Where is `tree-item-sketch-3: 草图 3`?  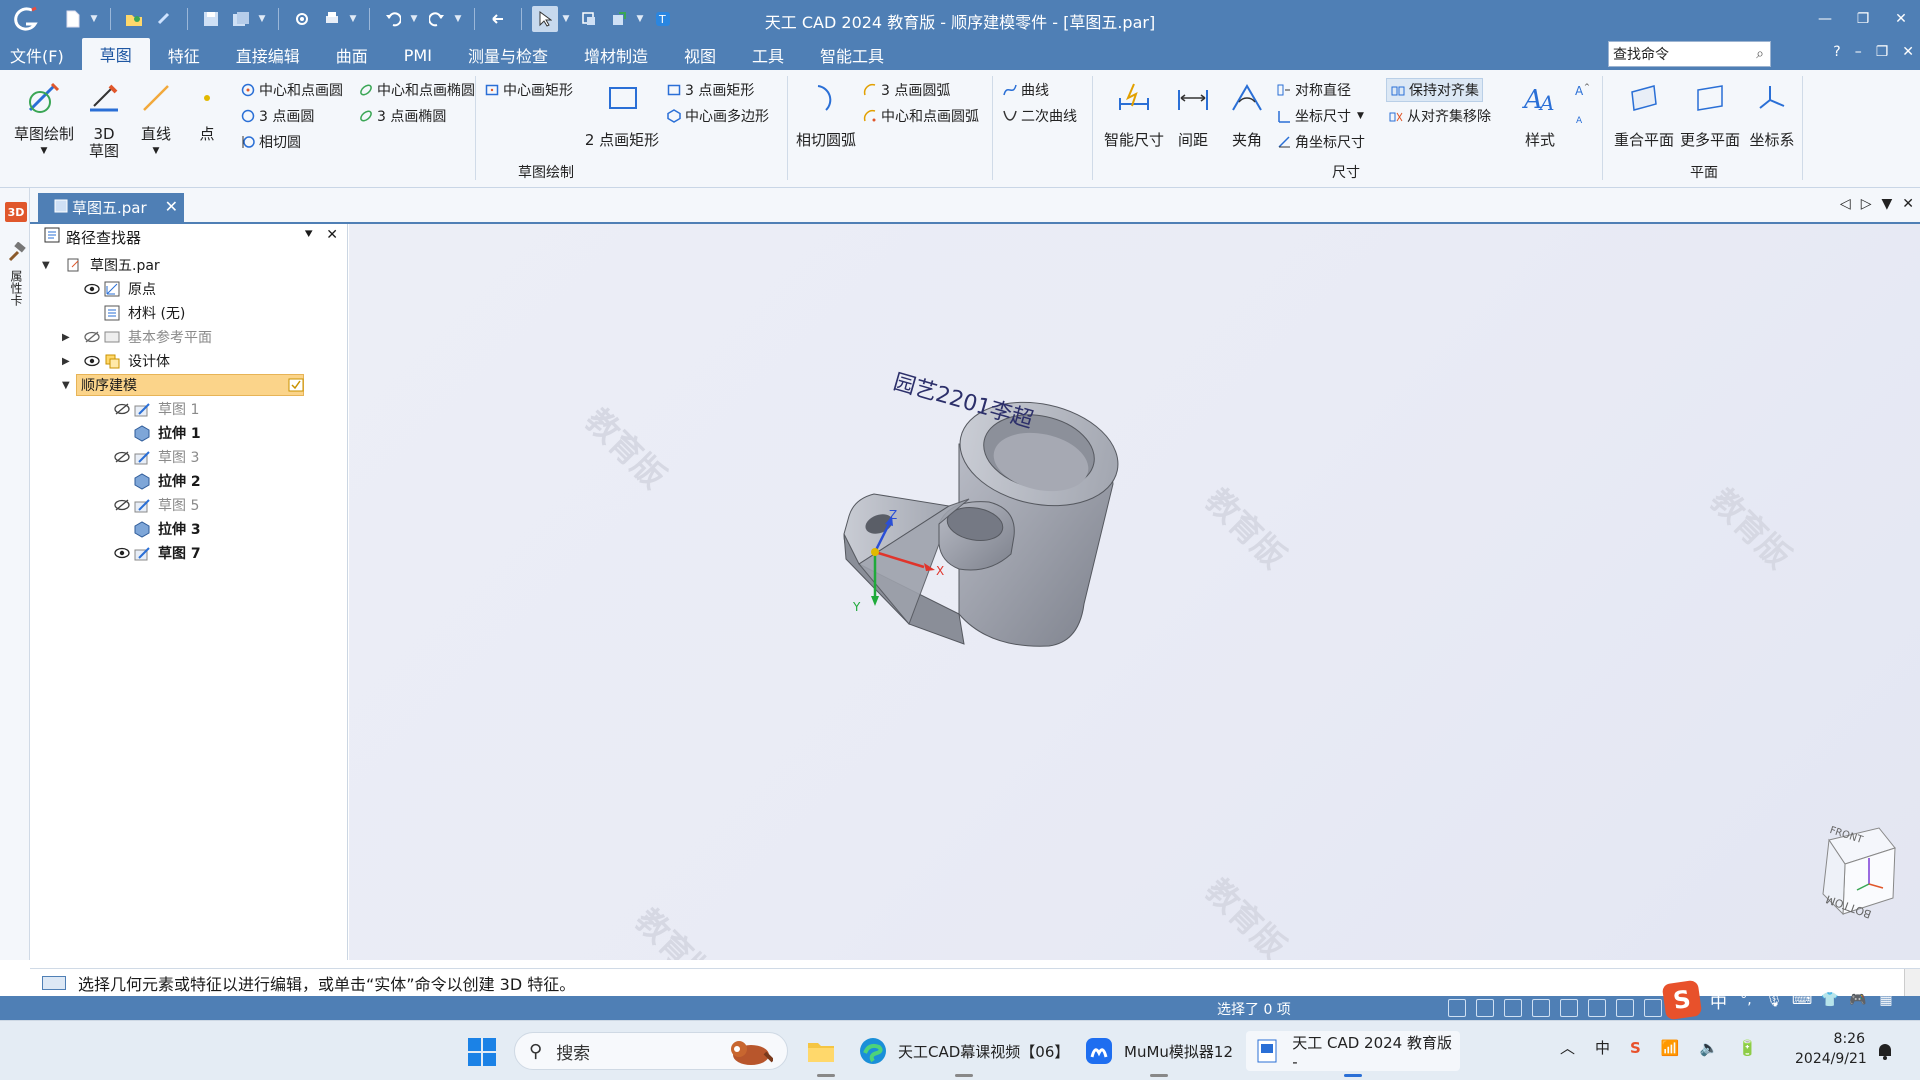 tree-item-sketch-3: 草图 3 is located at coordinates (155, 457).